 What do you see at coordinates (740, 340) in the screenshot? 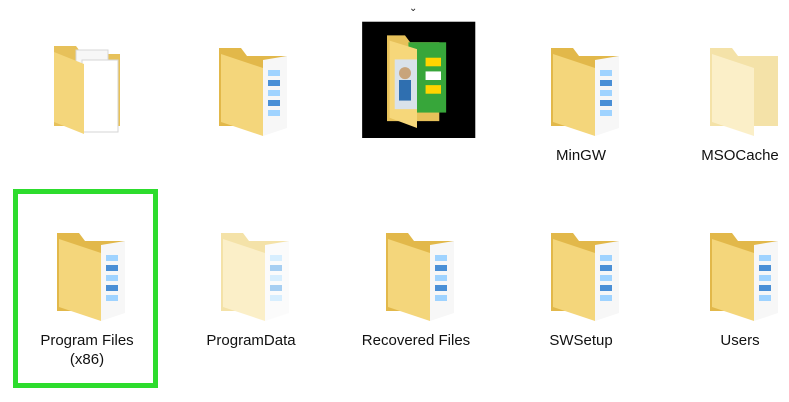
I see `folder-label: Users` at bounding box center [740, 340].